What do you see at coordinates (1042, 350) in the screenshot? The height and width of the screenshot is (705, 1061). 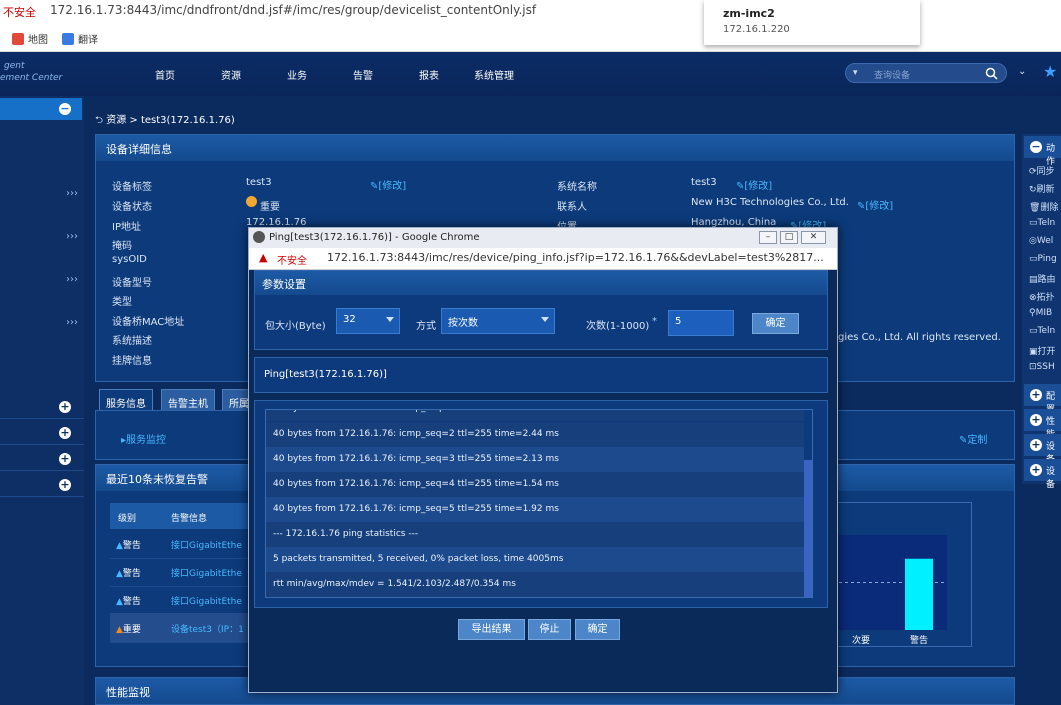 I see `action-open: ▣打开` at bounding box center [1042, 350].